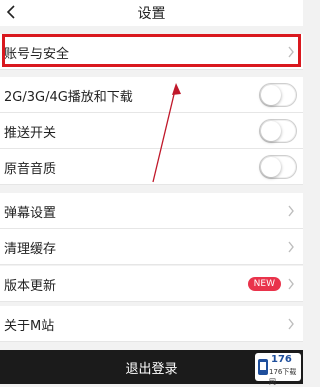 The image size is (320, 387). What do you see at coordinates (151, 131) in the screenshot?
I see `settings-row-push: 推送开关` at bounding box center [151, 131].